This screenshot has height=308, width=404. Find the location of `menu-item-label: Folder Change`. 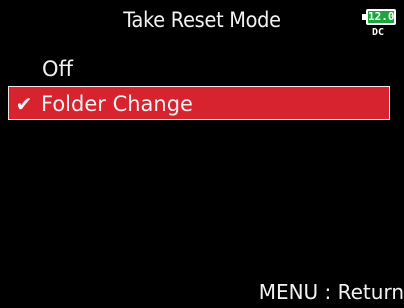

menu-item-label: Folder Change is located at coordinates (117, 104).